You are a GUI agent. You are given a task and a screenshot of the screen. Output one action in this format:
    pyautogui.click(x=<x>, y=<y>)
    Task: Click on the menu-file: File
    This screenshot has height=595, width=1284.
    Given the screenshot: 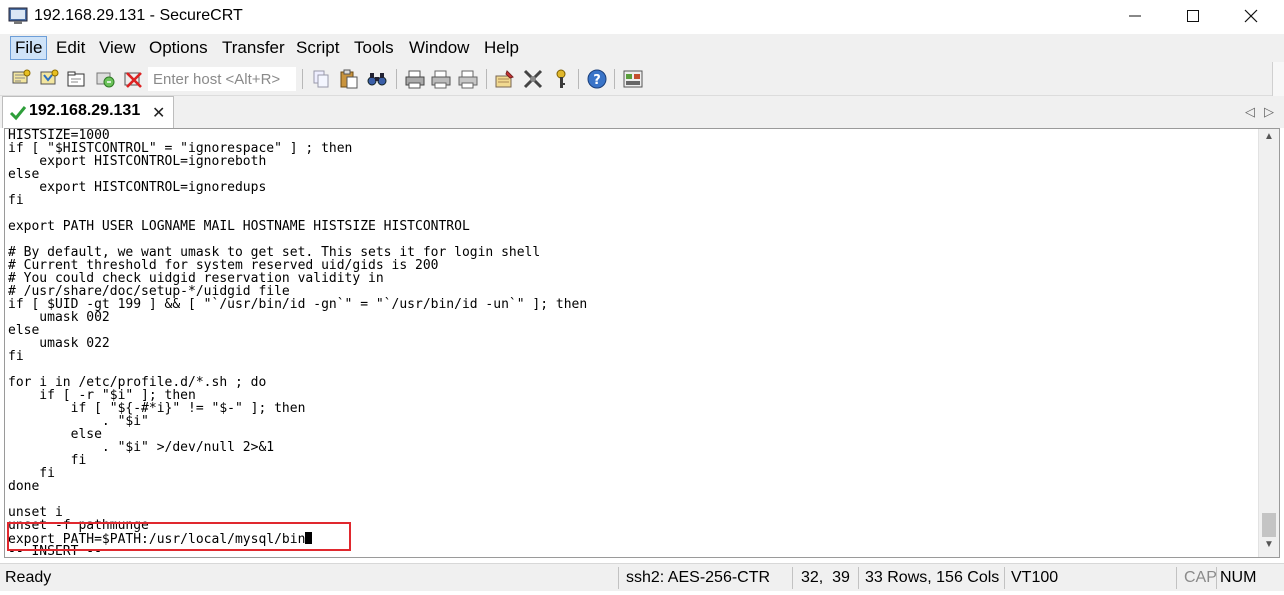 What is the action you would take?
    pyautogui.click(x=29, y=48)
    